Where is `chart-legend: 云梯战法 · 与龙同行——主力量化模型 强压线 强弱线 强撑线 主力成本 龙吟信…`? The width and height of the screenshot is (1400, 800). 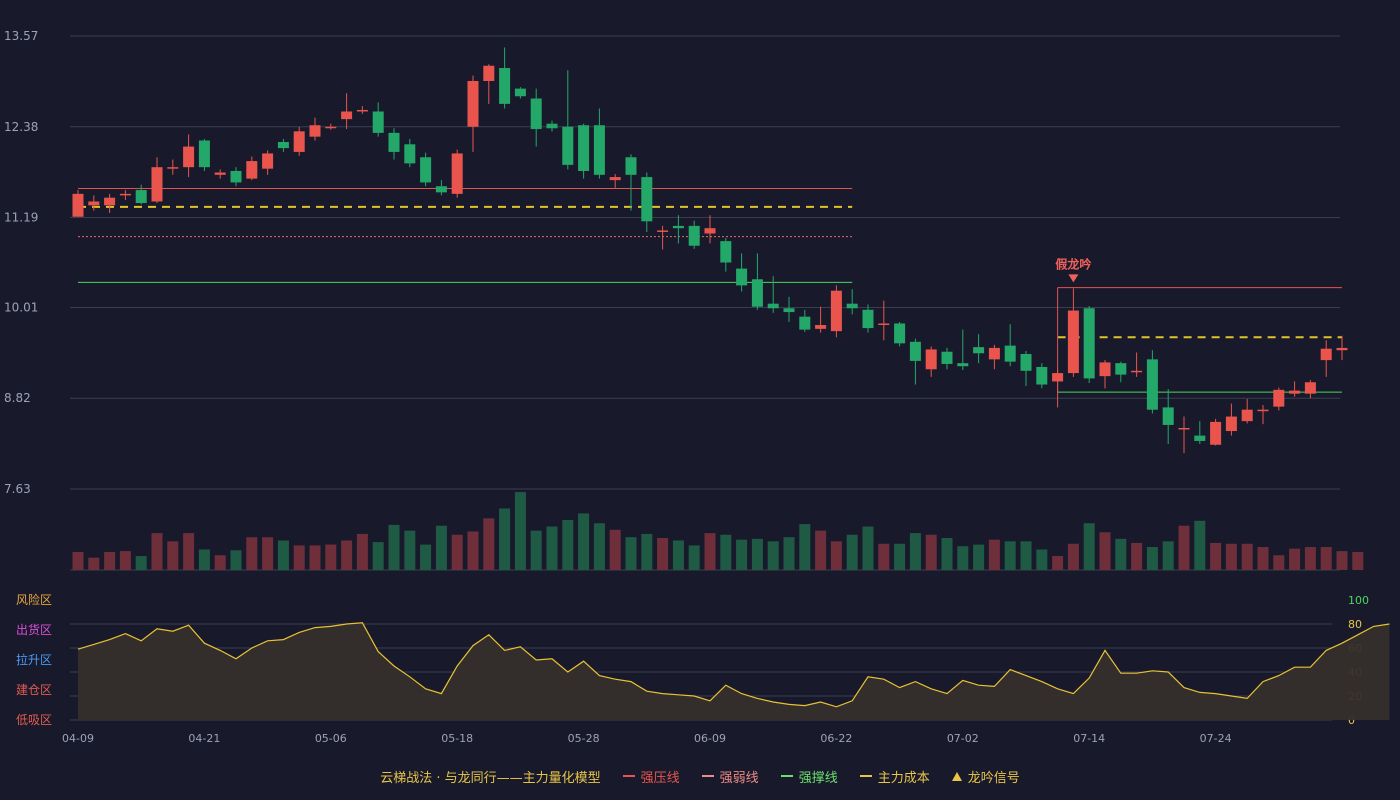
chart-legend: 云梯战法 · 与龙同行——主力量化模型 强压线 强弱线 强撑线 主力成本 龙吟信… is located at coordinates (700, 776).